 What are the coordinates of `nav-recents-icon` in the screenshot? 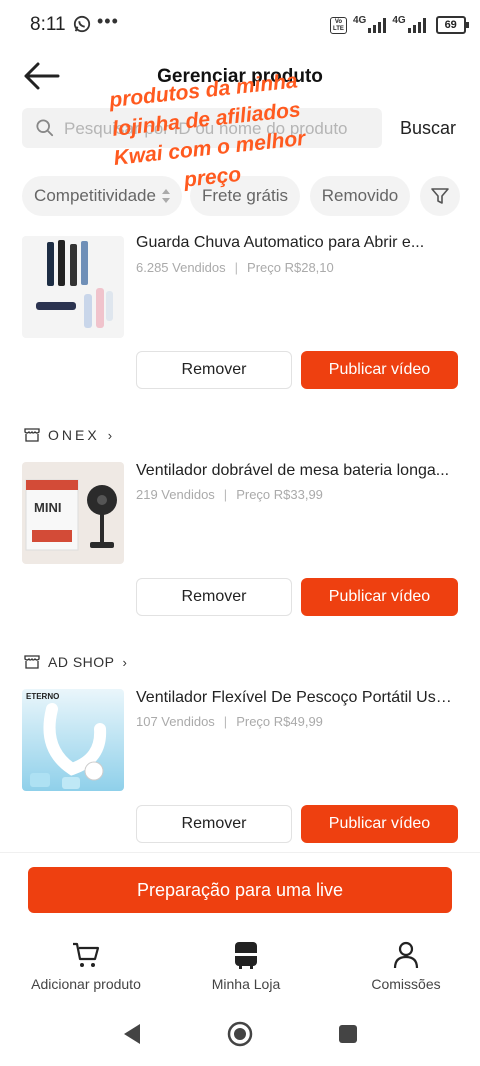 It's located at (348, 1034).